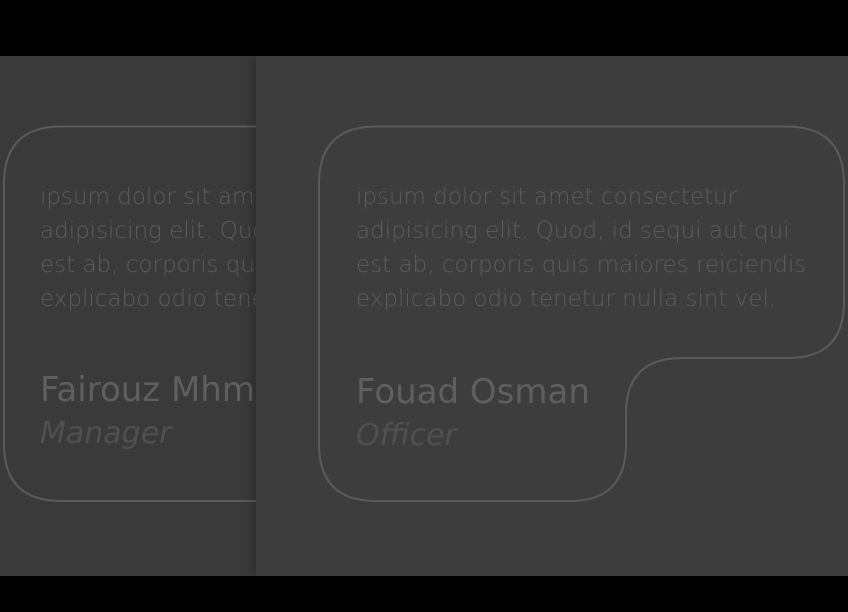 This screenshot has width=848, height=612. What do you see at coordinates (473, 392) in the screenshot?
I see `testimonial-author-name: Fouad Osman` at bounding box center [473, 392].